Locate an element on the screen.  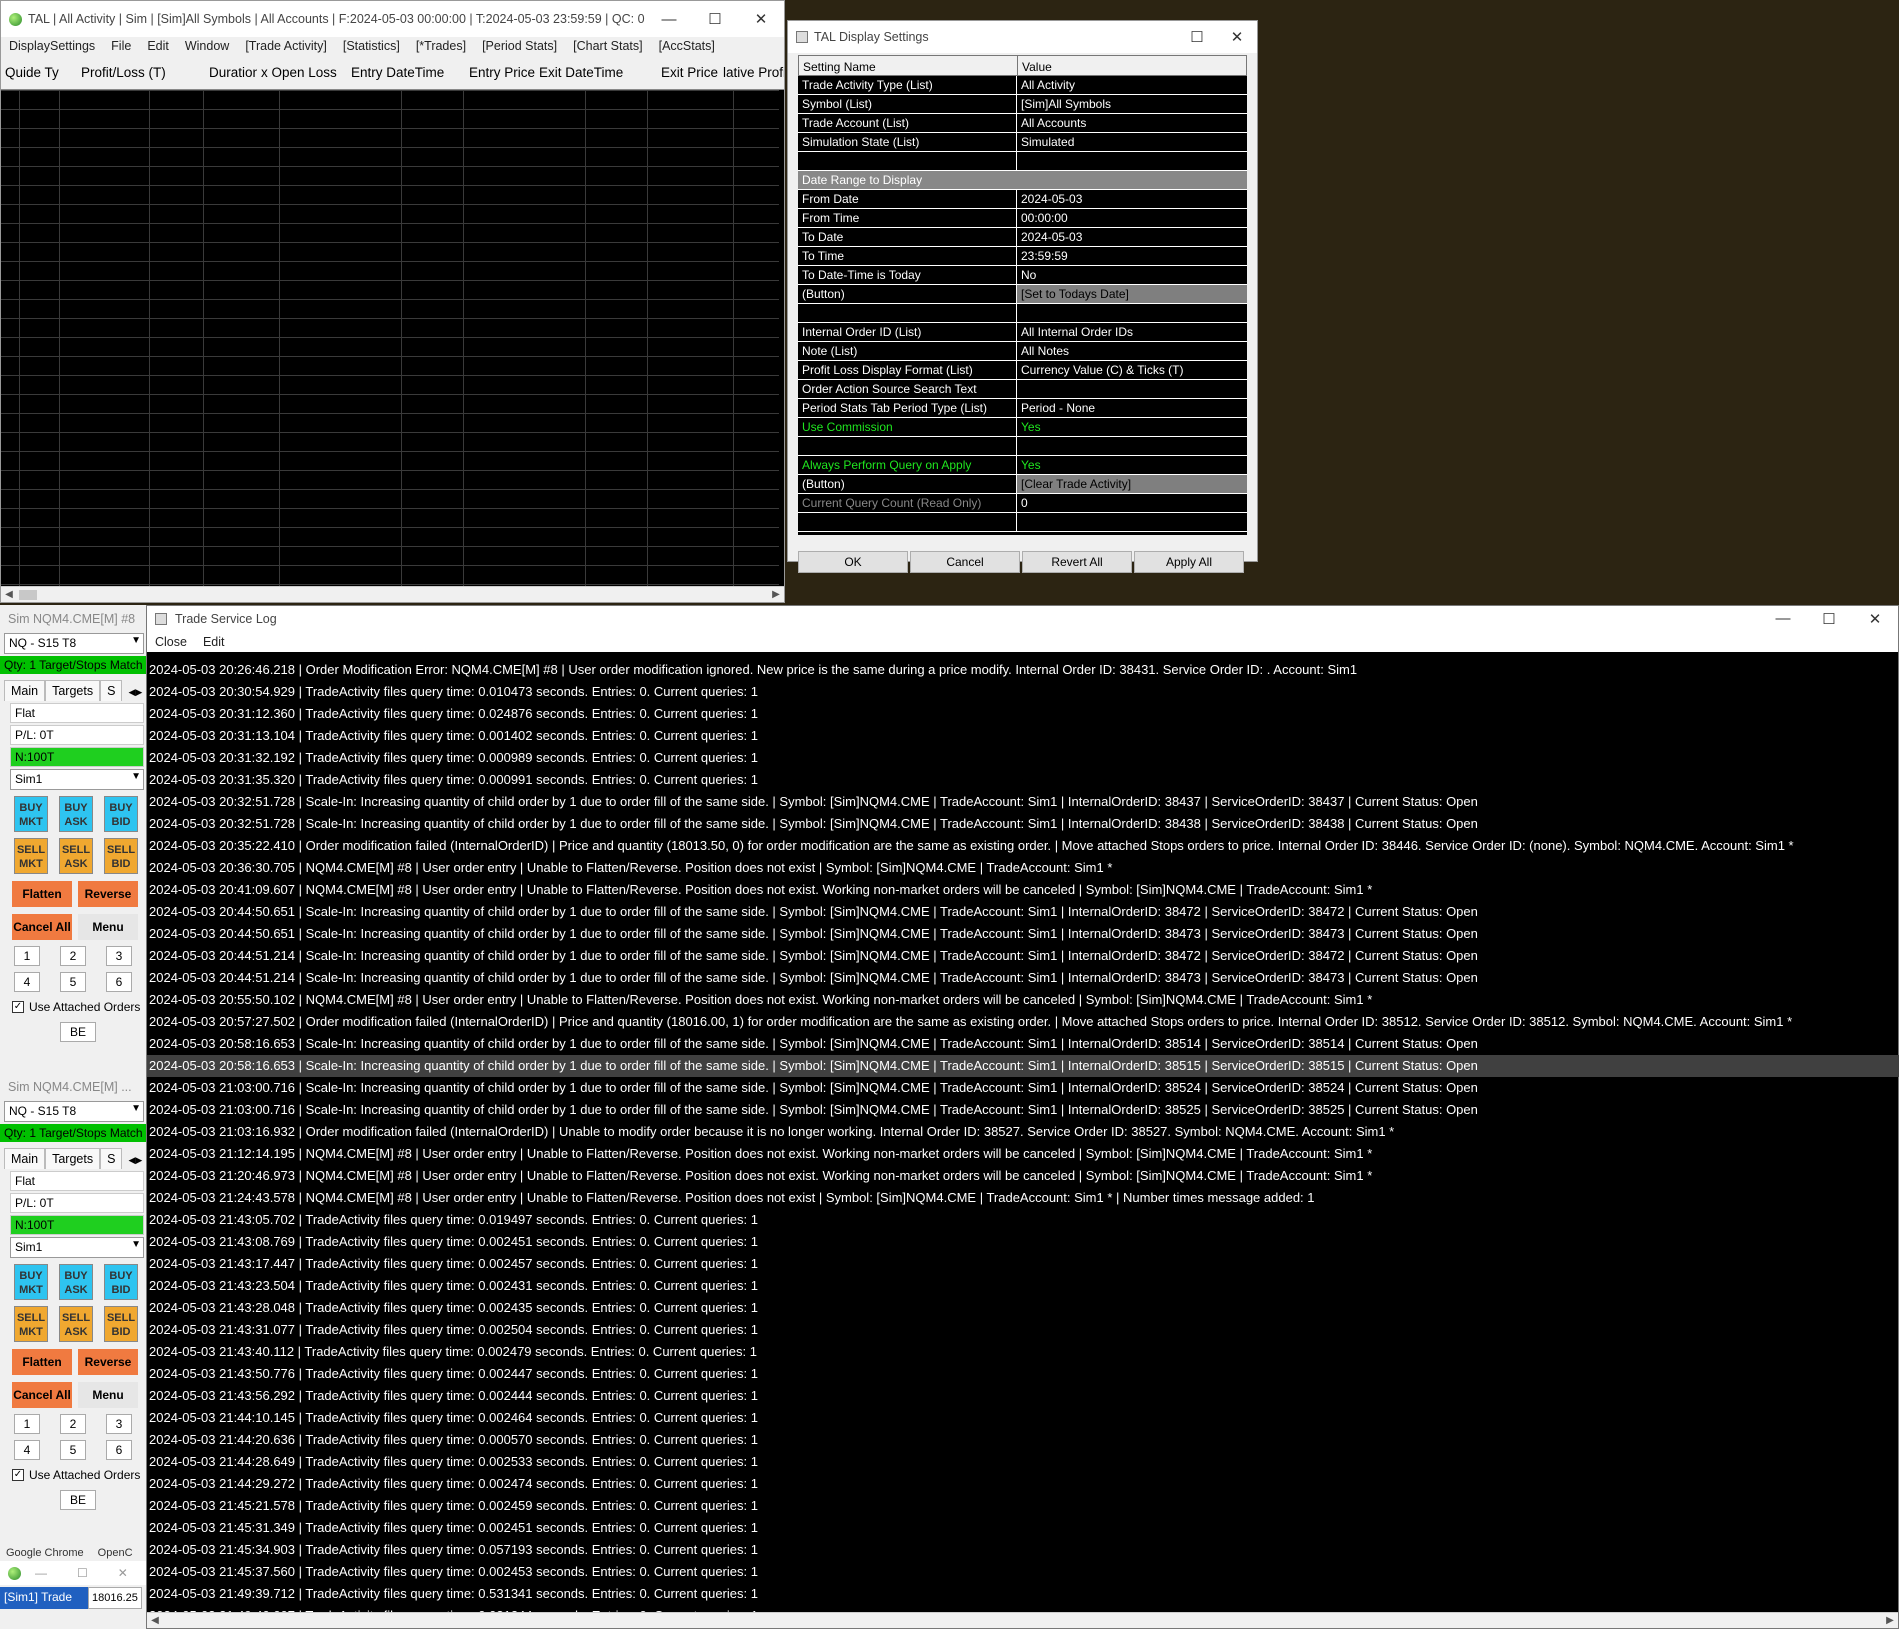
menu-item: [Trade Activity] is located at coordinates (286, 46).